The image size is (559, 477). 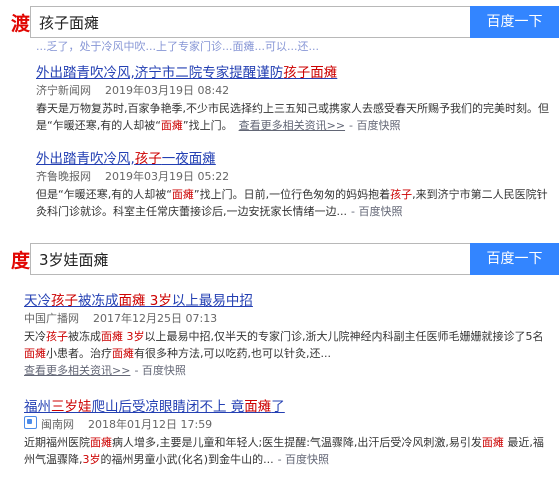 What do you see at coordinates (51, 318) in the screenshot?
I see `result-source: 中国广播网` at bounding box center [51, 318].